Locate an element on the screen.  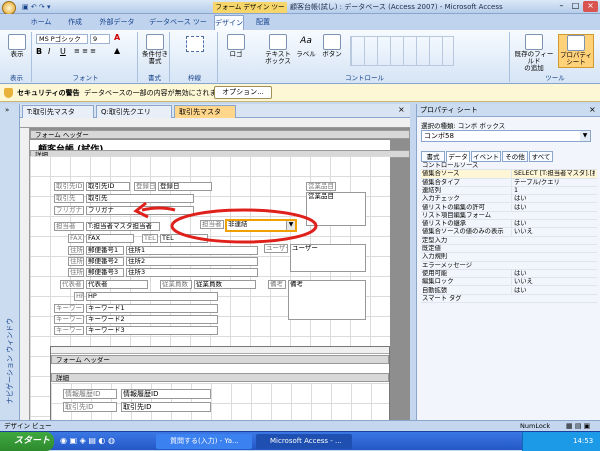
close-document-icon: × is located at coordinates (403, 110).